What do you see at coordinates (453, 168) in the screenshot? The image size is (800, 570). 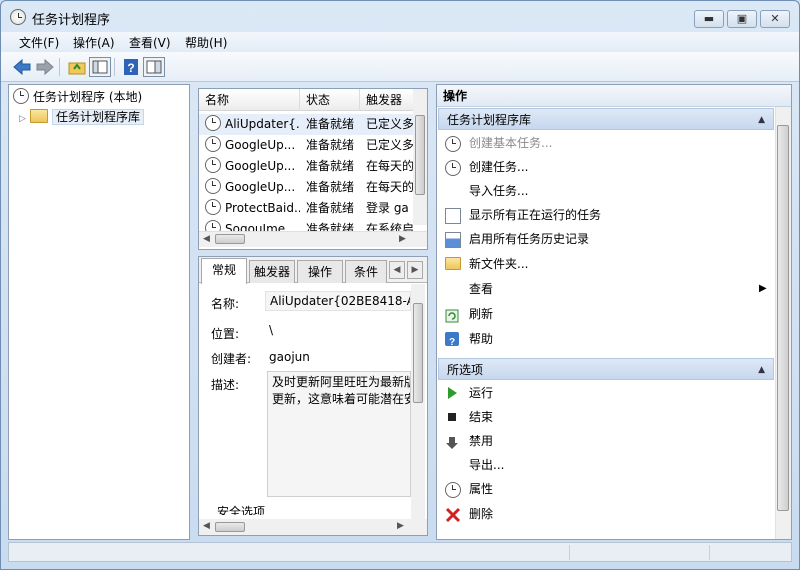 I see `create-task-icon` at bounding box center [453, 168].